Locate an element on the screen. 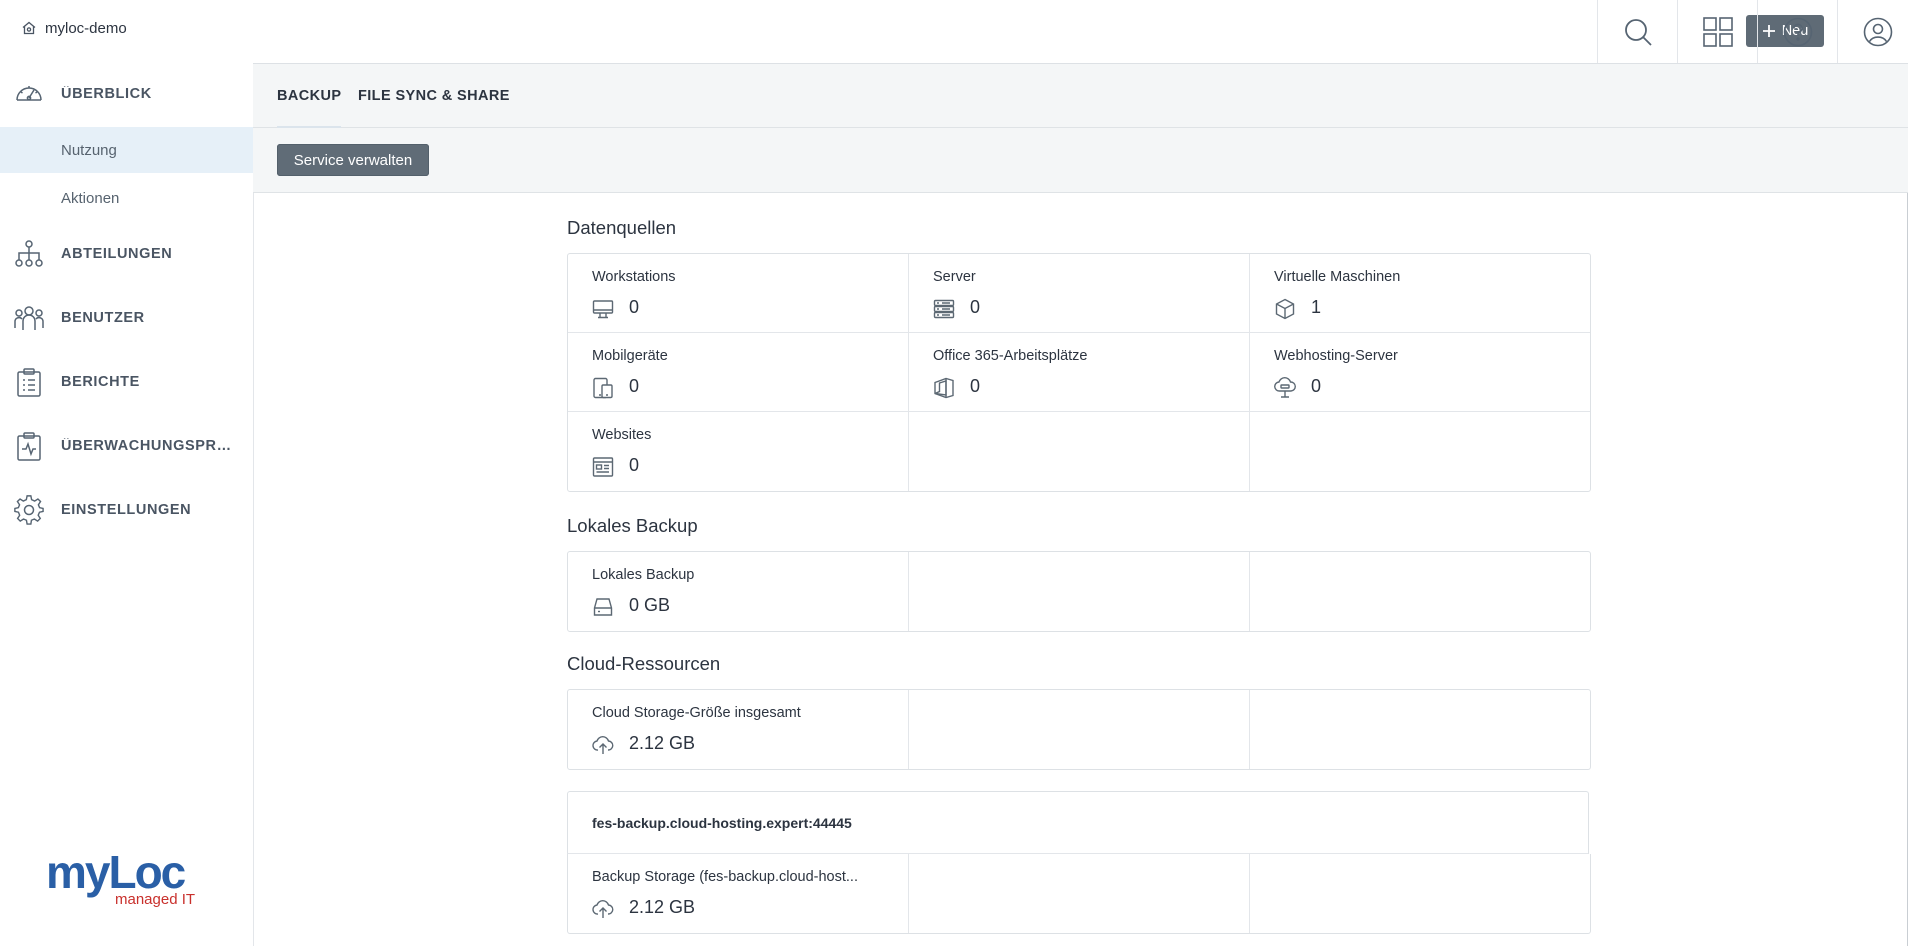 This screenshot has width=1908, height=946. datasource-card-websites: Websites 0 is located at coordinates (738, 451).